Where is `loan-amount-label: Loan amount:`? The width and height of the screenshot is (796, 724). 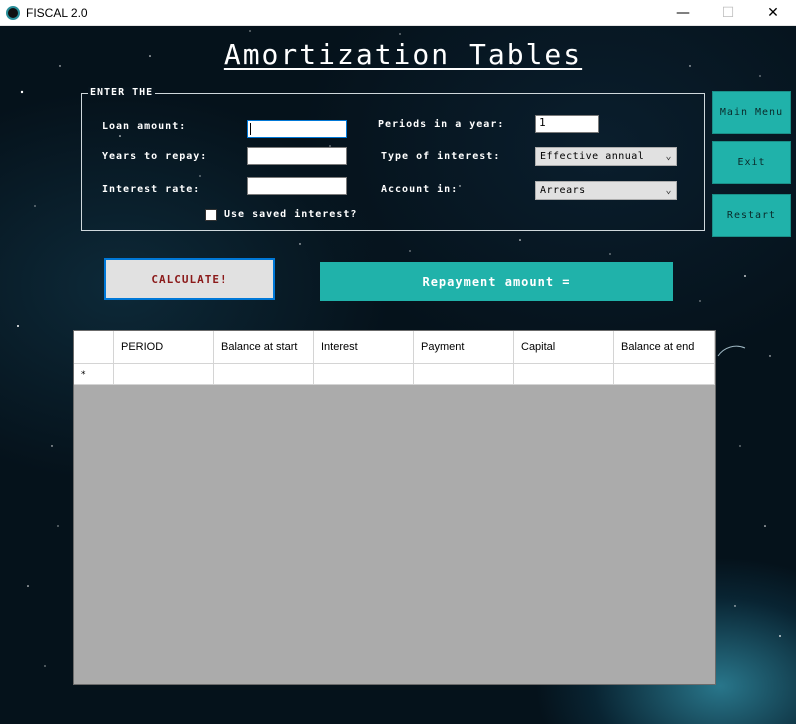
loan-amount-label: Loan amount: is located at coordinates (144, 126).